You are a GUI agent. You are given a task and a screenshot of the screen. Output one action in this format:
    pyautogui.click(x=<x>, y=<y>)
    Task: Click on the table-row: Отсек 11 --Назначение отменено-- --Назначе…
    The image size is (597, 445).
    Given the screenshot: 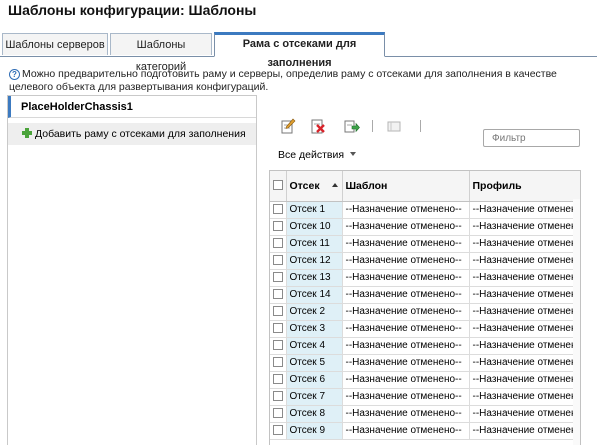 What is the action you would take?
    pyautogui.click(x=425, y=244)
    